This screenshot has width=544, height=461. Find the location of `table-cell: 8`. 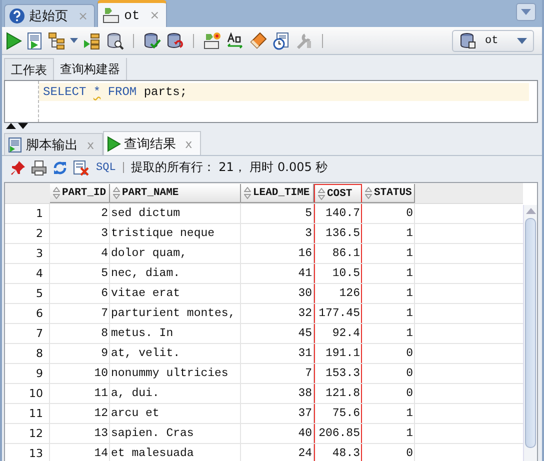

table-cell: 8 is located at coordinates (80, 333).